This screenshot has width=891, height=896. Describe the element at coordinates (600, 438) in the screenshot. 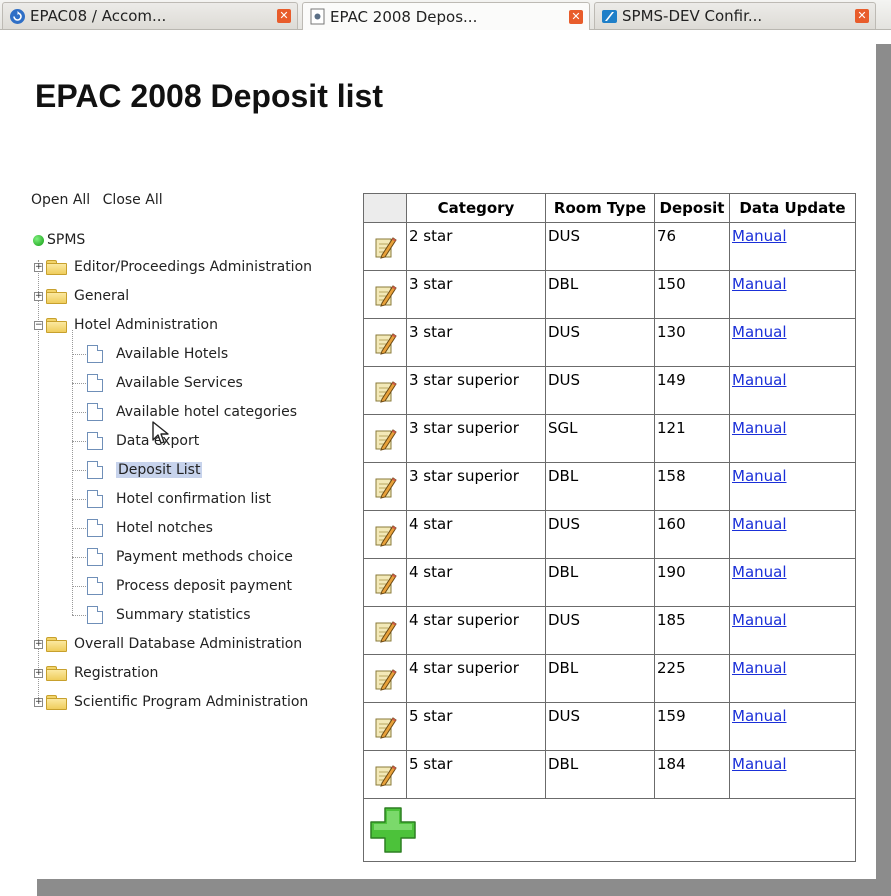

I see `cell-room-type: SGL` at that location.